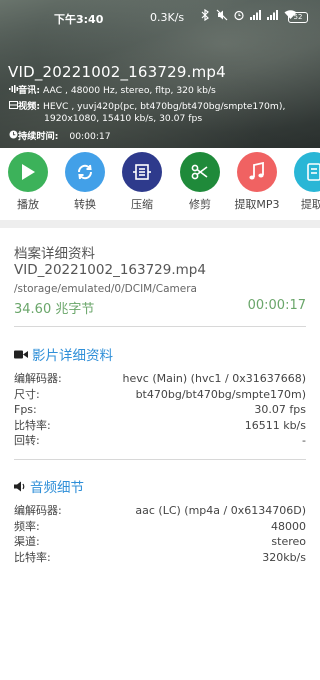 This screenshot has height=680, width=320. What do you see at coordinates (13, 107) in the screenshot?
I see `film-icon` at bounding box center [13, 107].